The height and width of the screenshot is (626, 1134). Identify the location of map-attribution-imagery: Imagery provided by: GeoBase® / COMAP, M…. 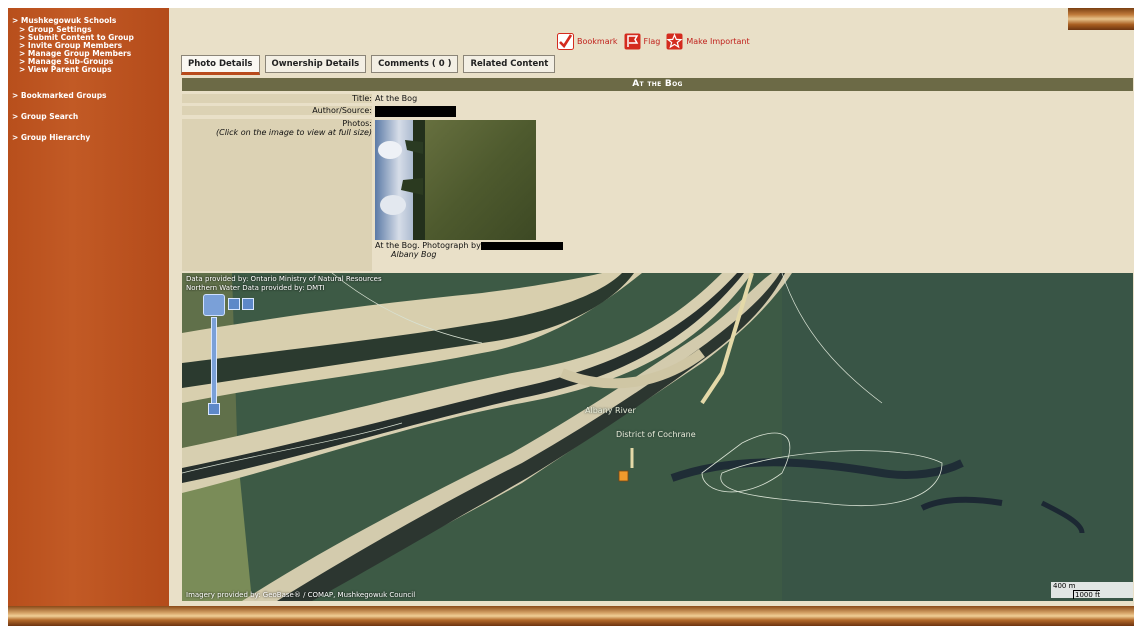
(301, 595).